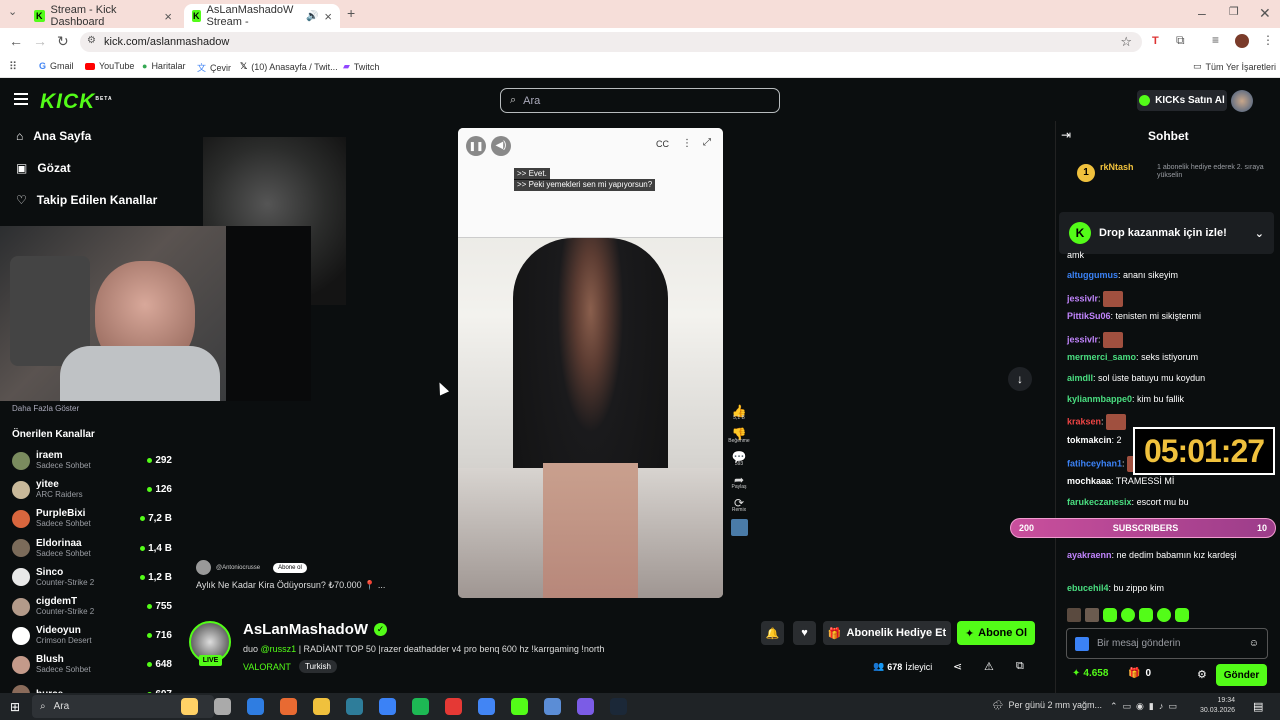  What do you see at coordinates (996, 633) in the screenshot?
I see `subscribe-button: ✦ Abone Ol` at bounding box center [996, 633].